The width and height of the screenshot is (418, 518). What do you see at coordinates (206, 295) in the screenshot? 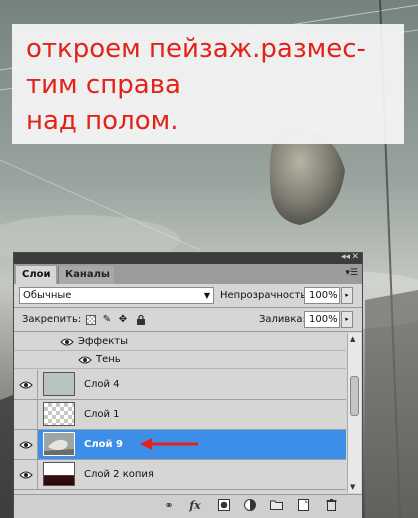
I see `chevron-down-icon: ▼` at bounding box center [206, 295].